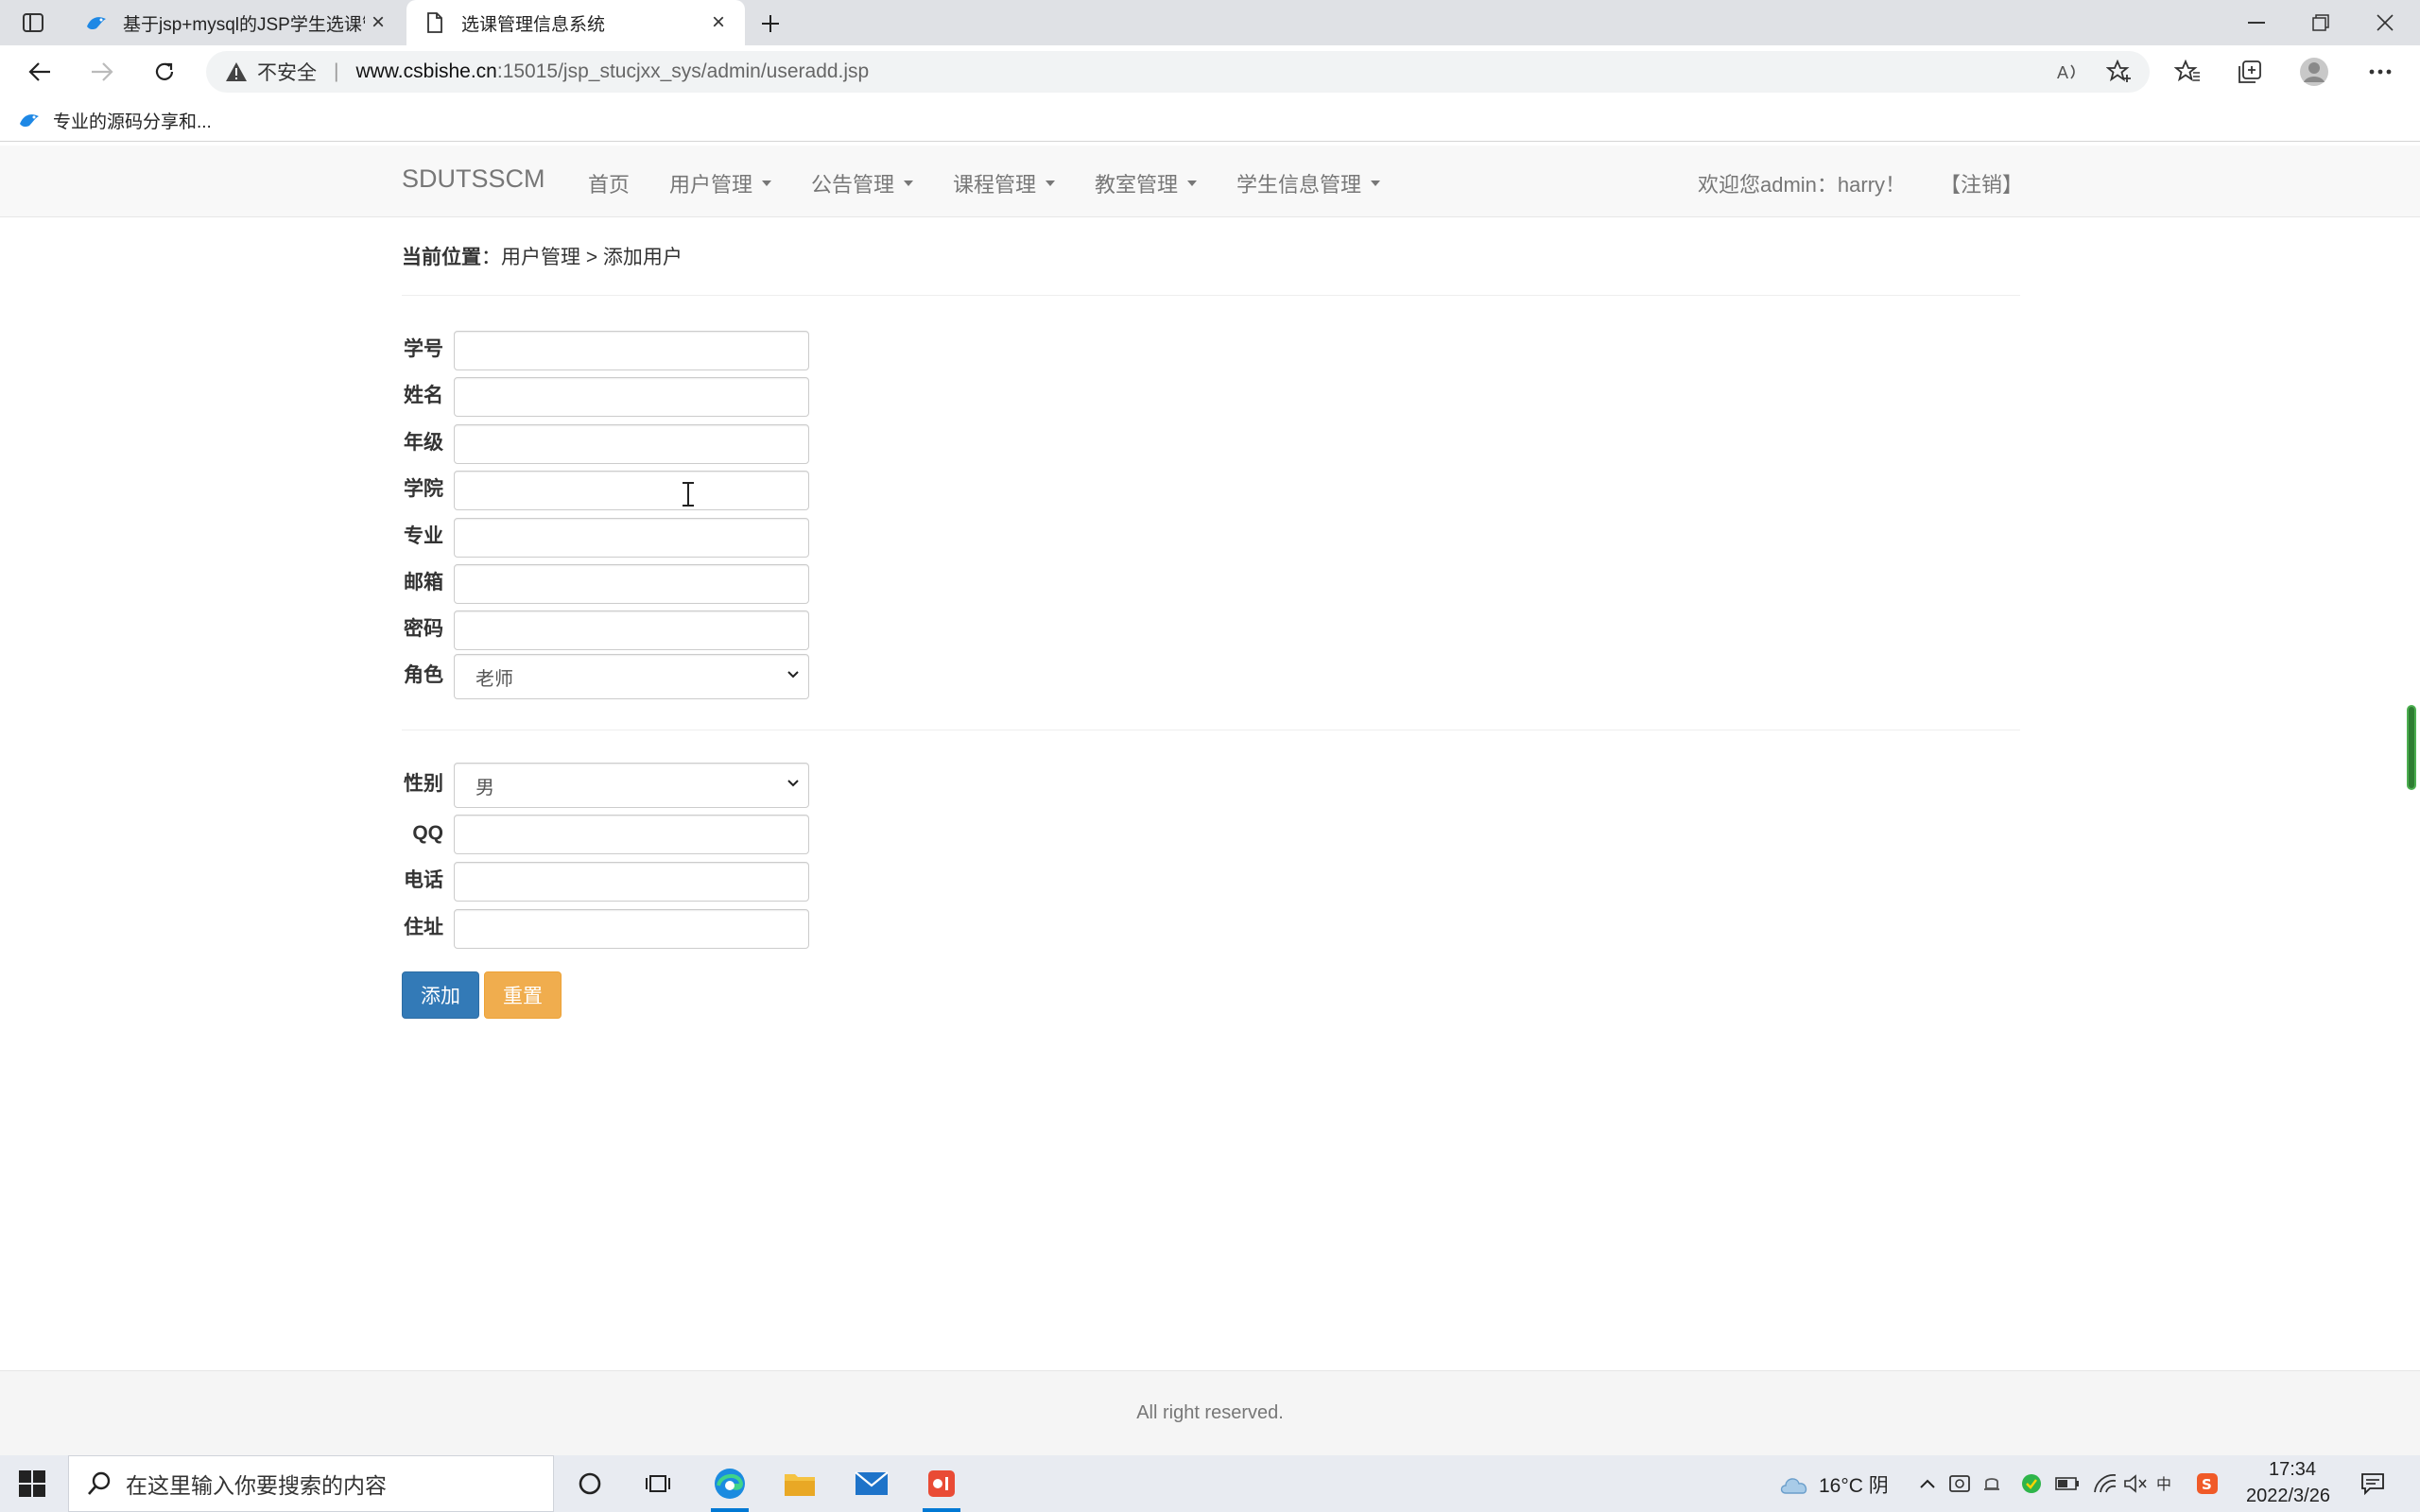 This screenshot has height=1512, width=2420. Describe the element at coordinates (2068, 72) in the screenshot. I see `read-aloud-icon: A` at that location.